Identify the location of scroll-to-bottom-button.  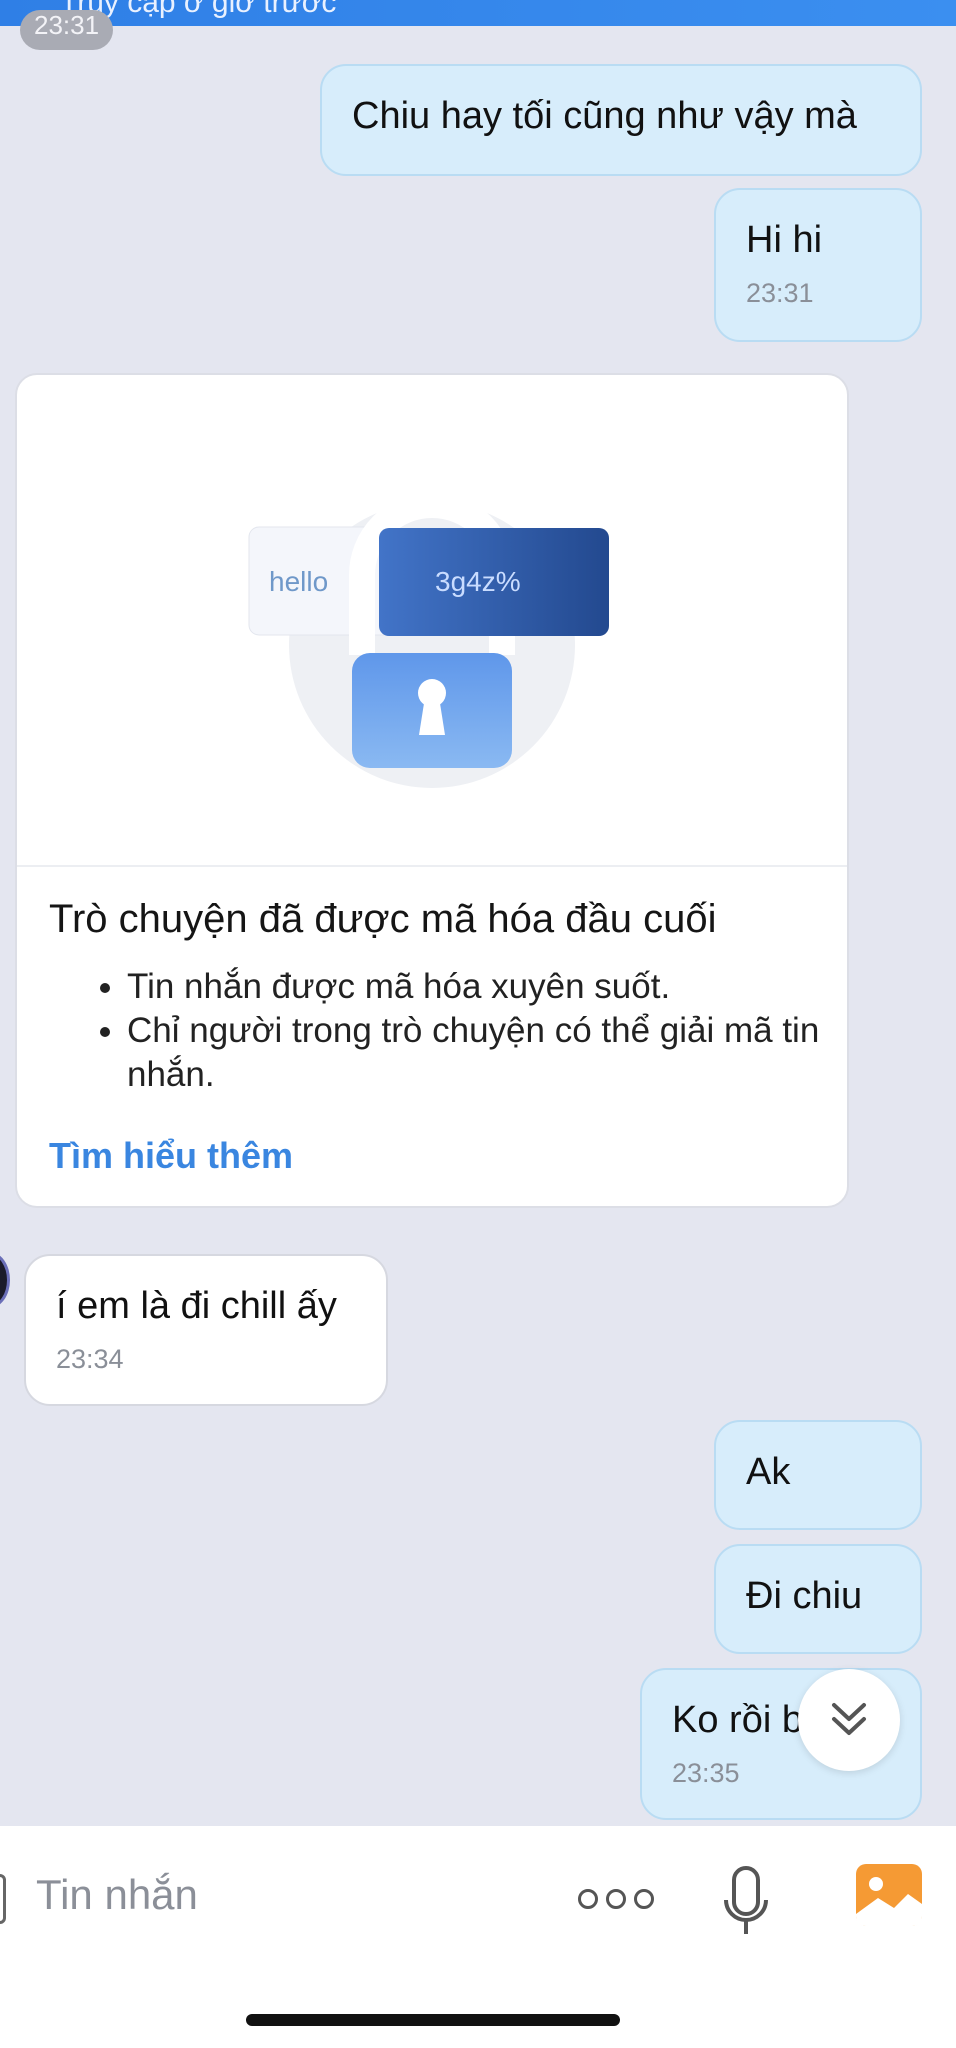
(849, 1720).